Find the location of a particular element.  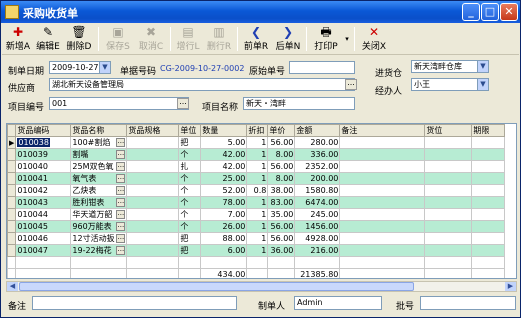

table-row: 010040 25M双色氧... 扎 42.00 1 56.00 2352.00 is located at coordinates (256, 166).